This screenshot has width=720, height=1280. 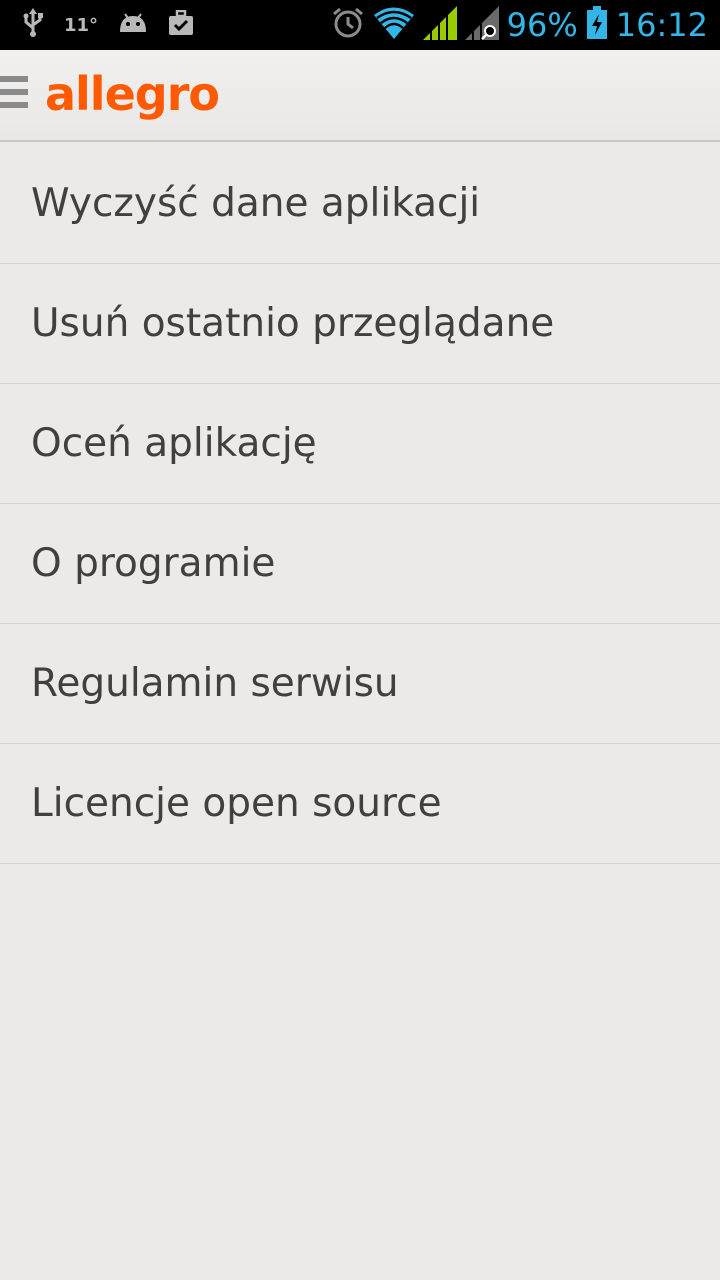 I want to click on briefcase-check-icon, so click(x=181, y=25).